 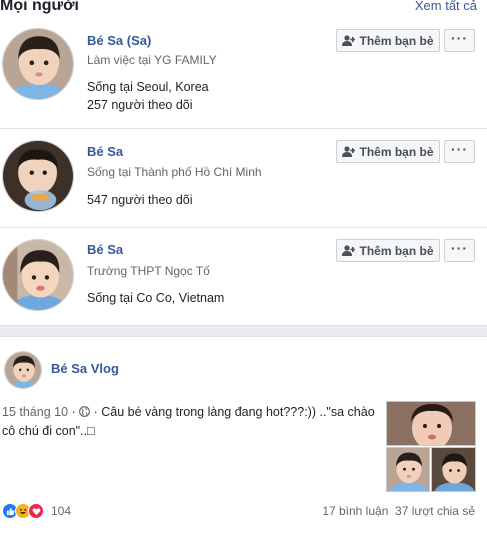 I want to click on person-subtitle: Trường THPT Ngọc Tố, so click(x=148, y=271).